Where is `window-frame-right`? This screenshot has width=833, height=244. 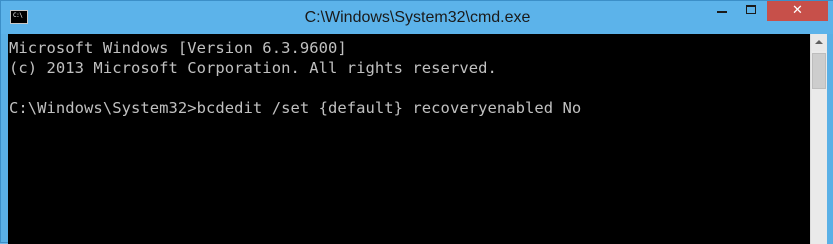 window-frame-right is located at coordinates (830, 139).